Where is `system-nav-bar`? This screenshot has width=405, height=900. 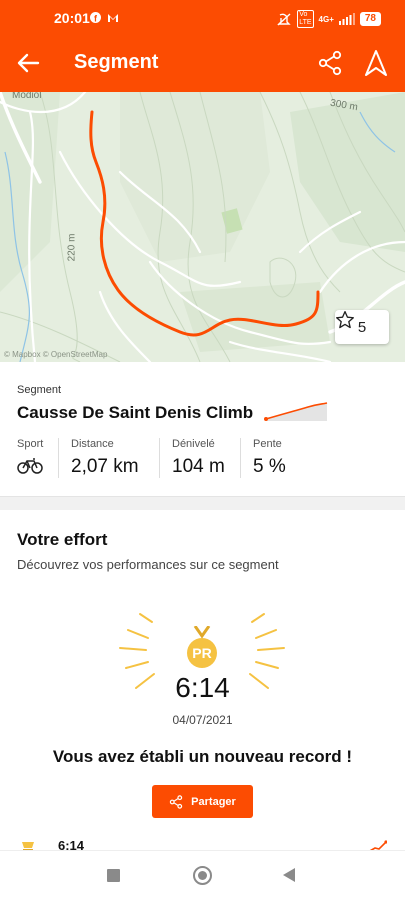 system-nav-bar is located at coordinates (202, 875).